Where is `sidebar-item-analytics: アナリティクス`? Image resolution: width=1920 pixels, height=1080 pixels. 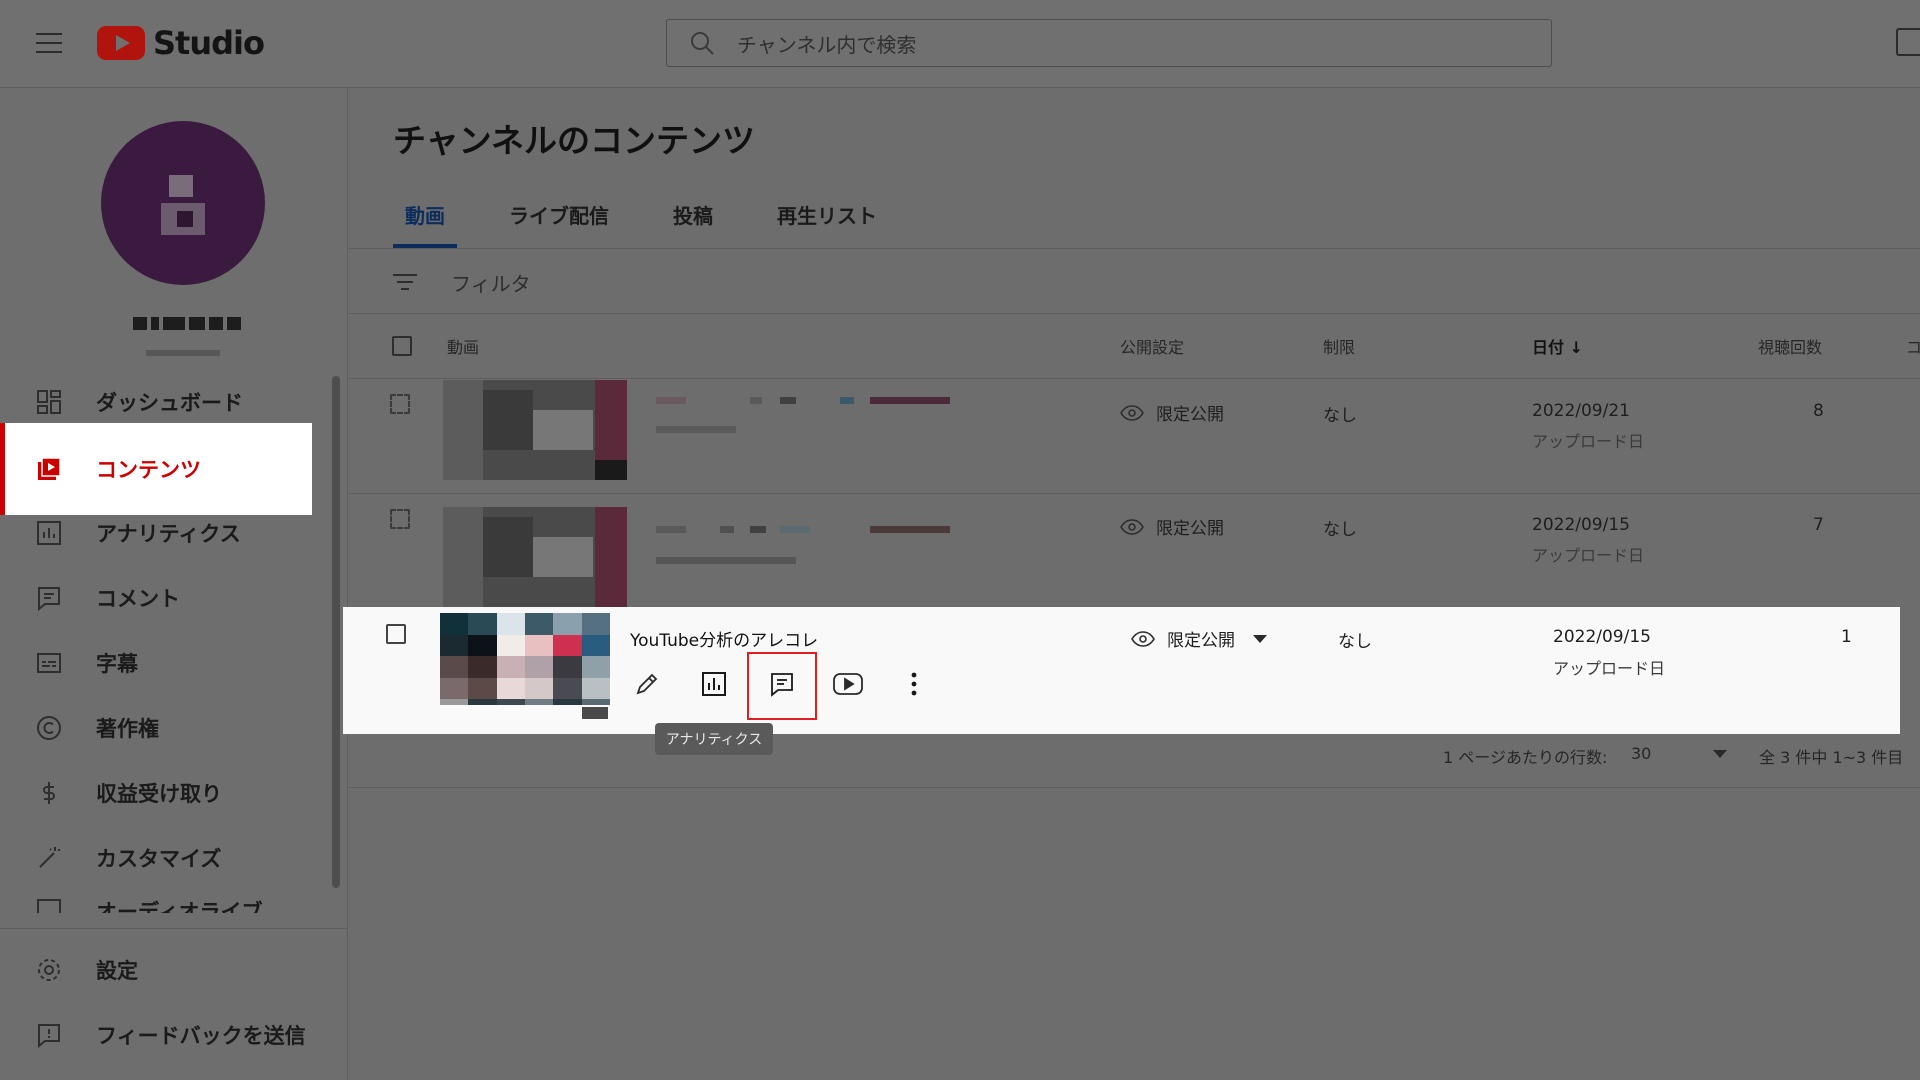
sidebar-item-analytics: アナリティクス is located at coordinates (156, 533).